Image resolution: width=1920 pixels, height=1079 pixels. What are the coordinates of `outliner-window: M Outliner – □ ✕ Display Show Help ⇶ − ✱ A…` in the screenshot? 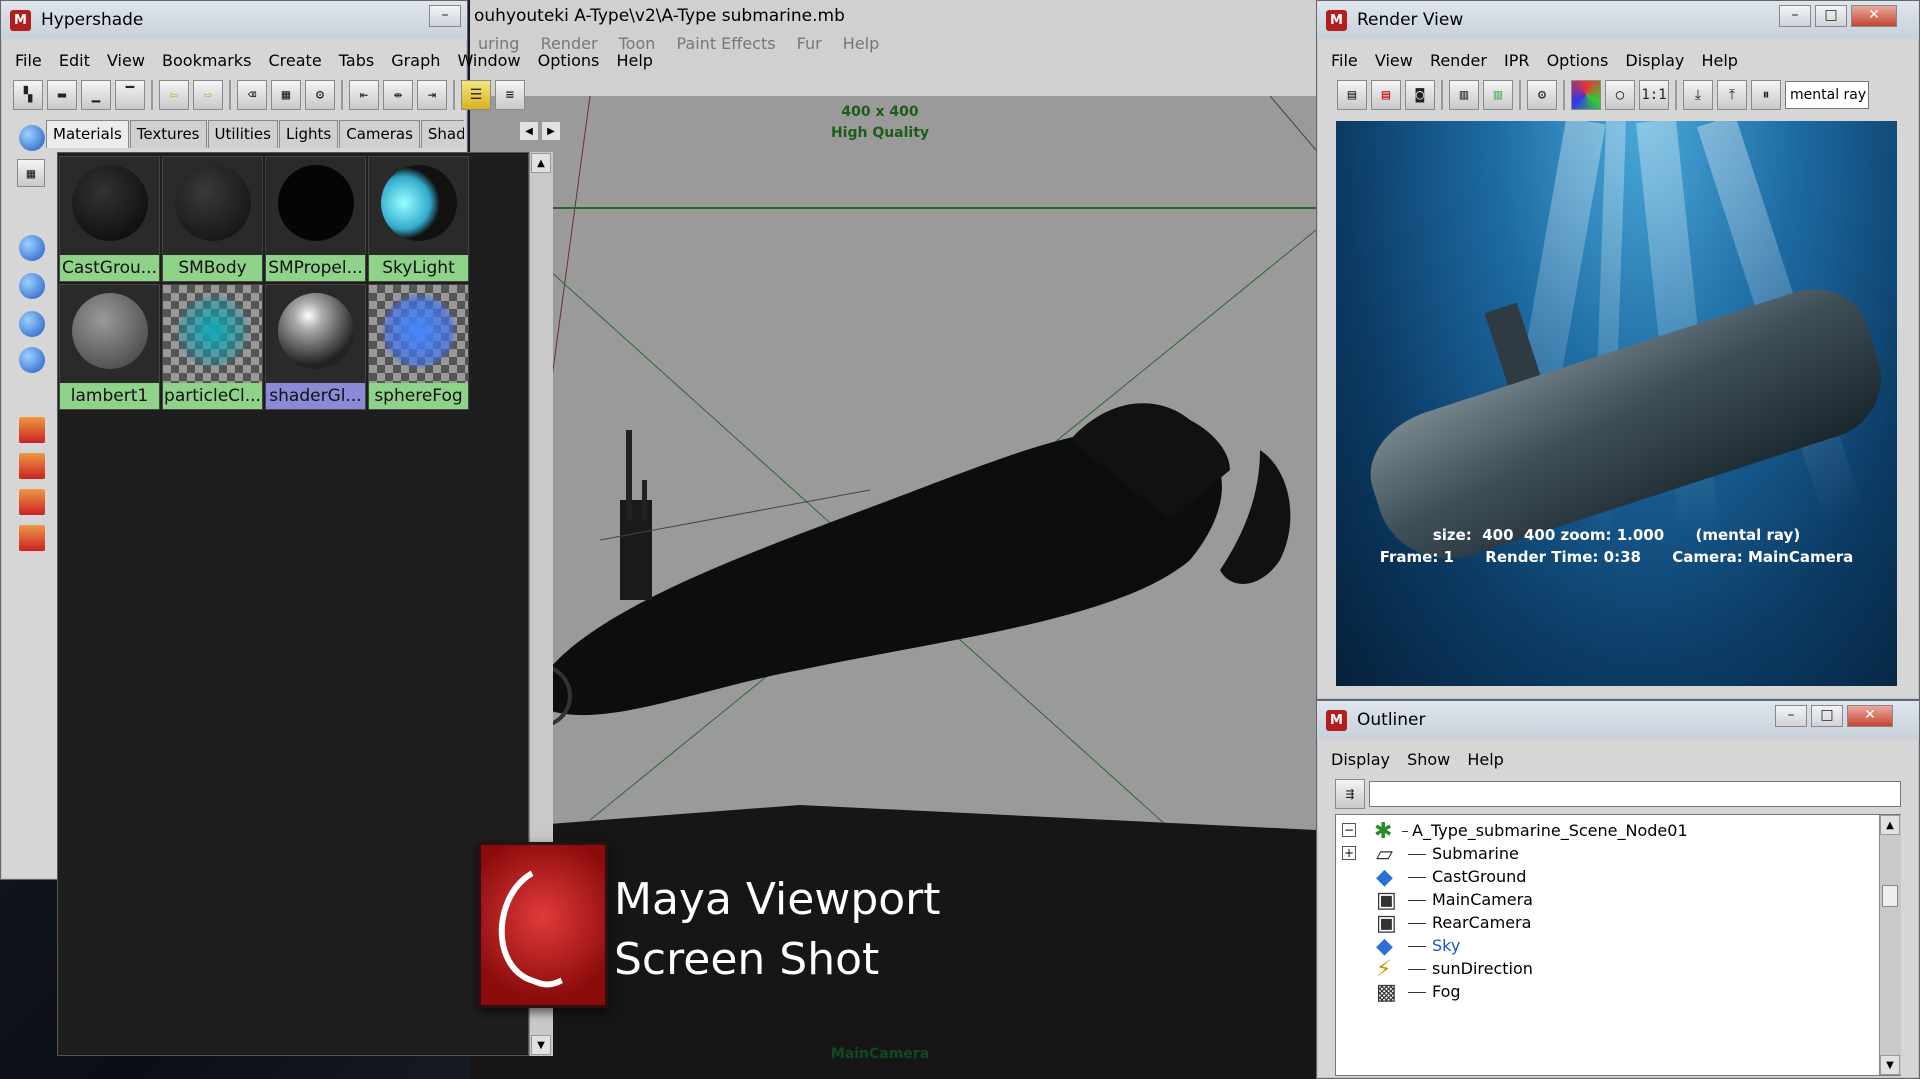 It's located at (1618, 889).